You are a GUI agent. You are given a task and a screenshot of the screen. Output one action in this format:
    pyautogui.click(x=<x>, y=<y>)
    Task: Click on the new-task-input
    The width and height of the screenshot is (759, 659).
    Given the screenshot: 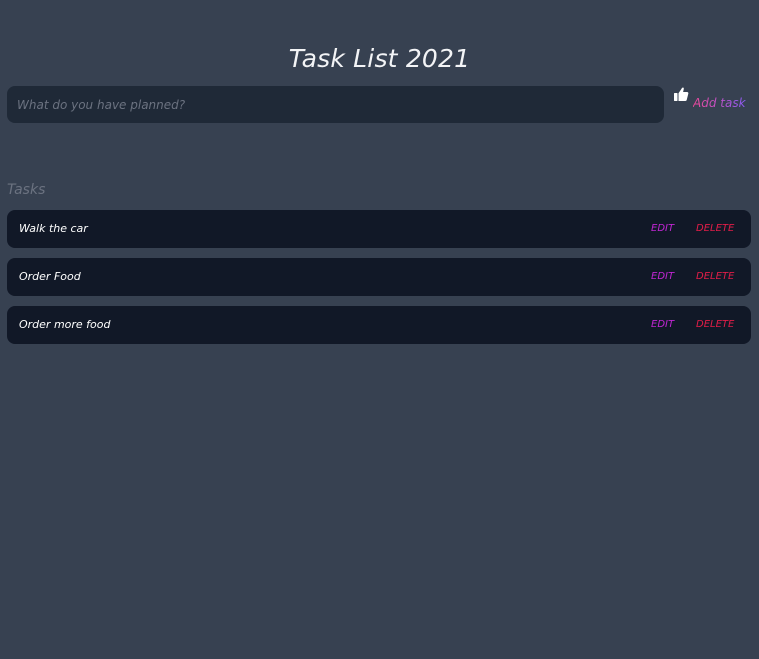 What is the action you would take?
    pyautogui.click(x=335, y=104)
    